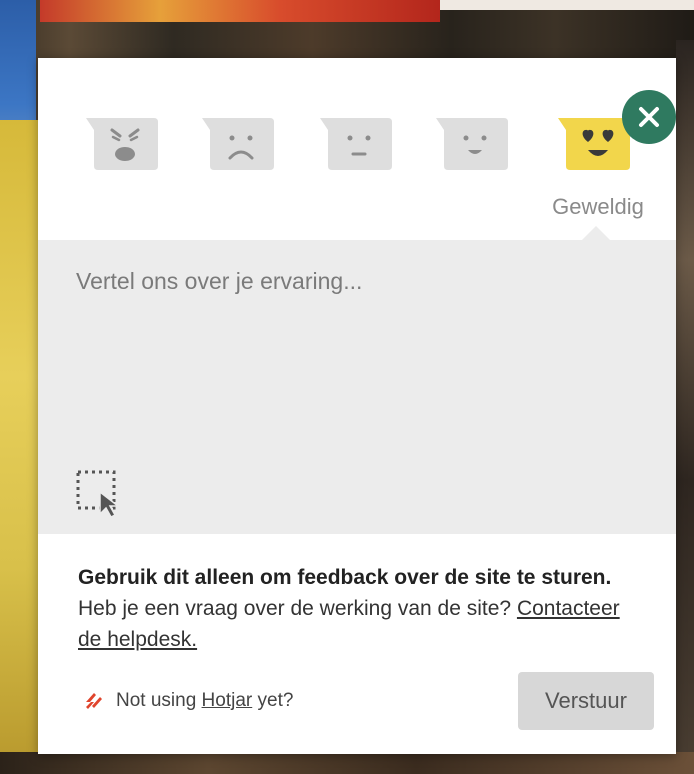  I want to click on submit-button: Verstuur, so click(586, 701).